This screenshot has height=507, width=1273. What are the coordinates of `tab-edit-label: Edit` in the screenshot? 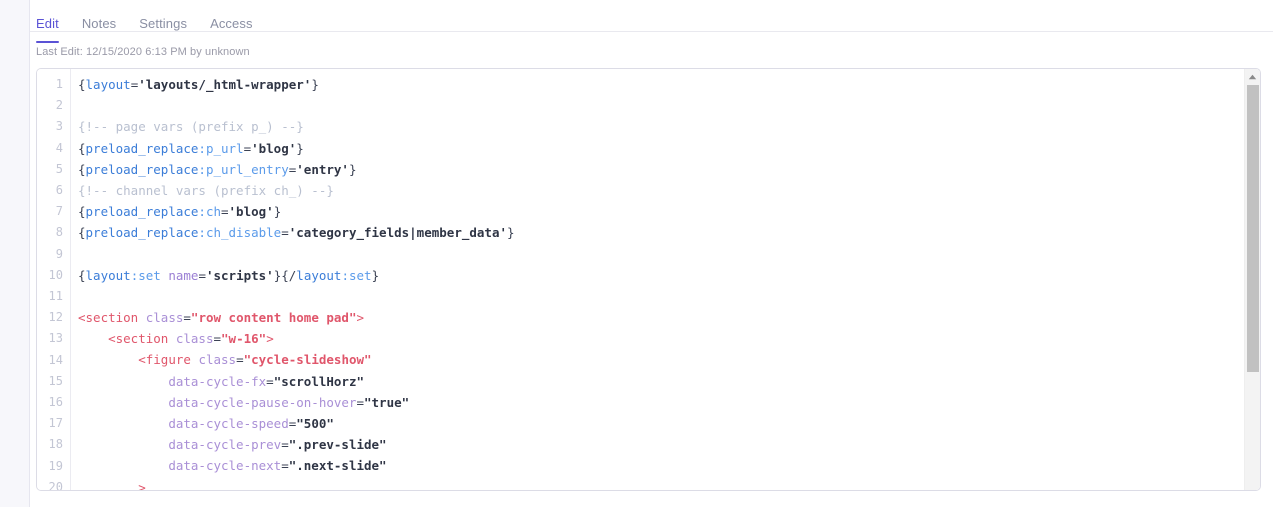 It's located at (47, 23).